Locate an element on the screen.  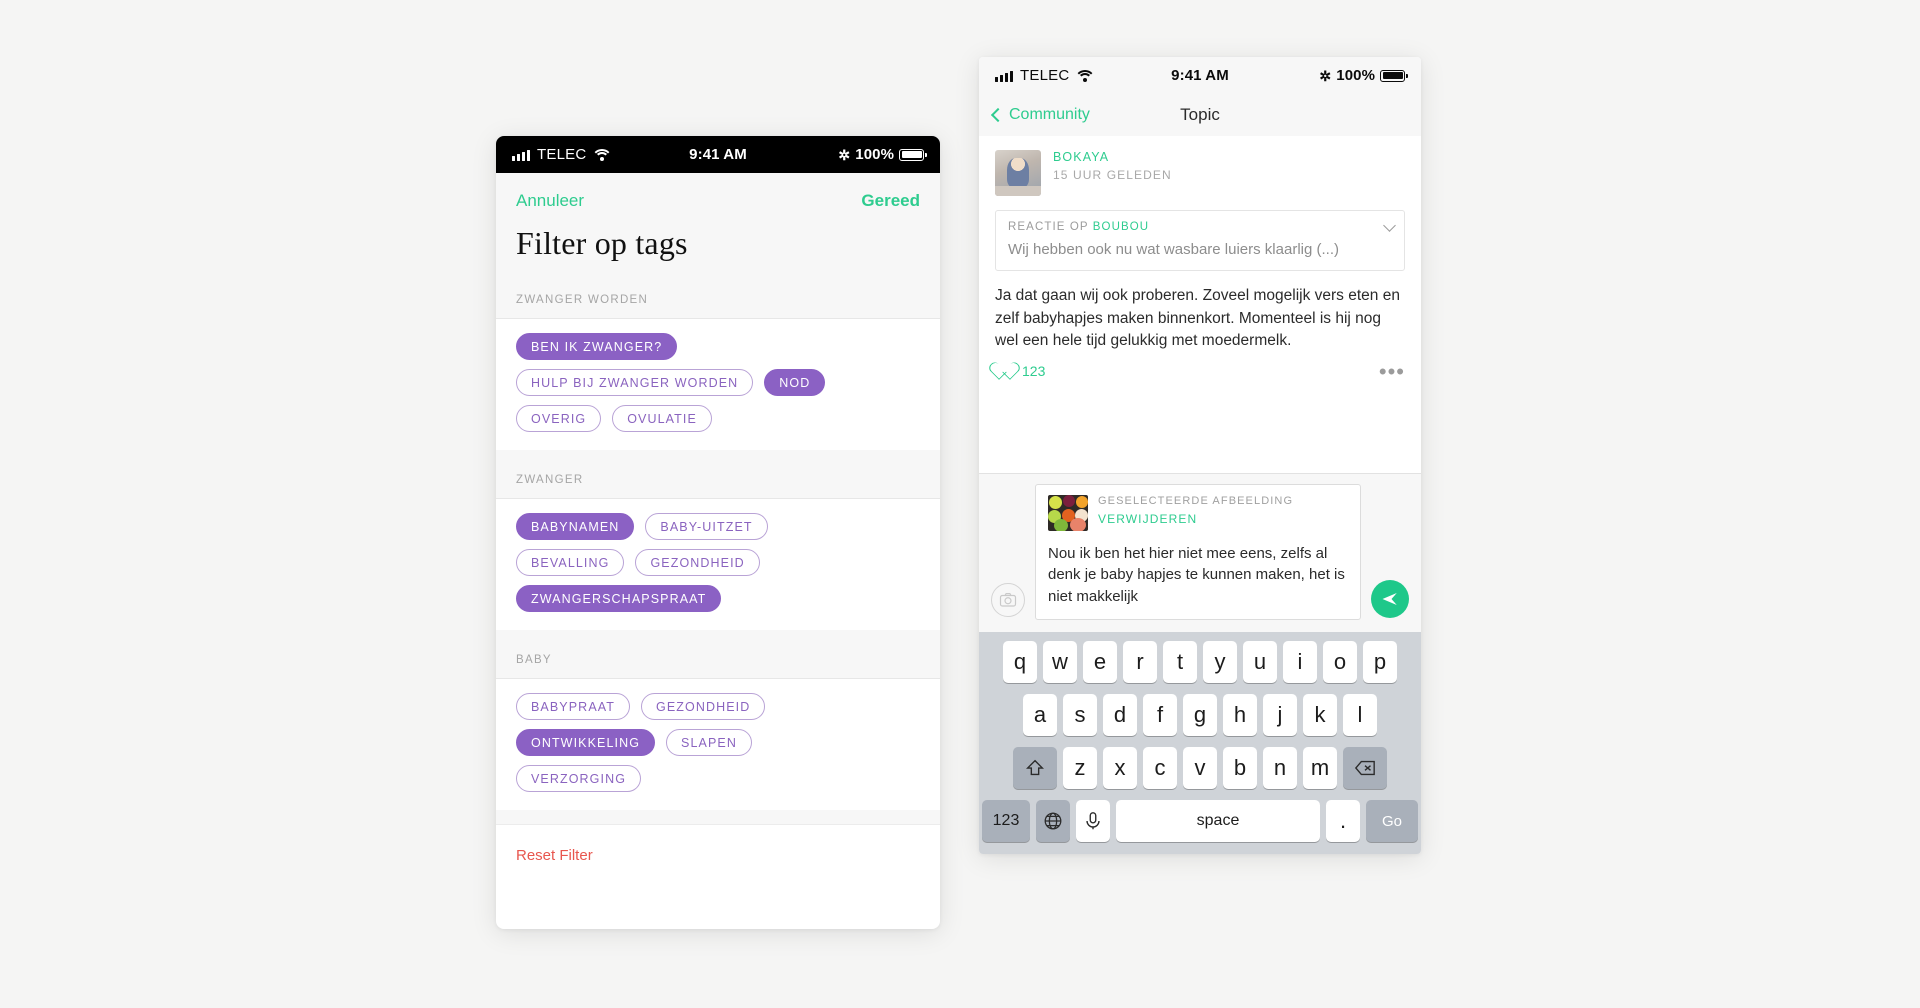
key-g: g is located at coordinates (1200, 715).